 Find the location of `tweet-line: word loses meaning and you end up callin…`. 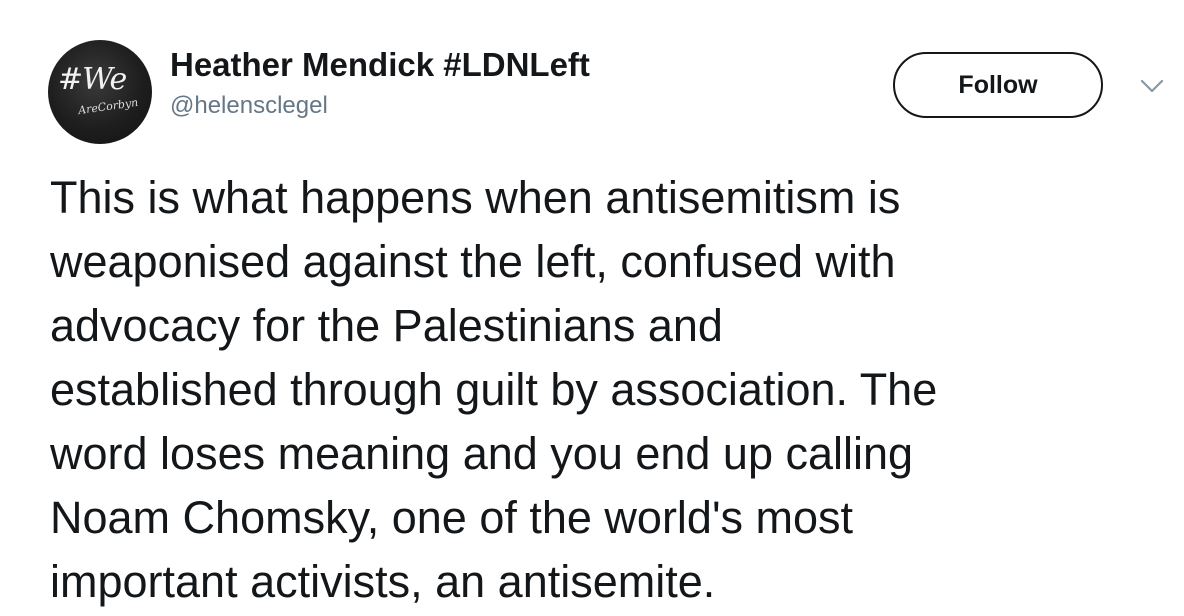

tweet-line: word loses meaning and you end up callin… is located at coordinates (482, 453).